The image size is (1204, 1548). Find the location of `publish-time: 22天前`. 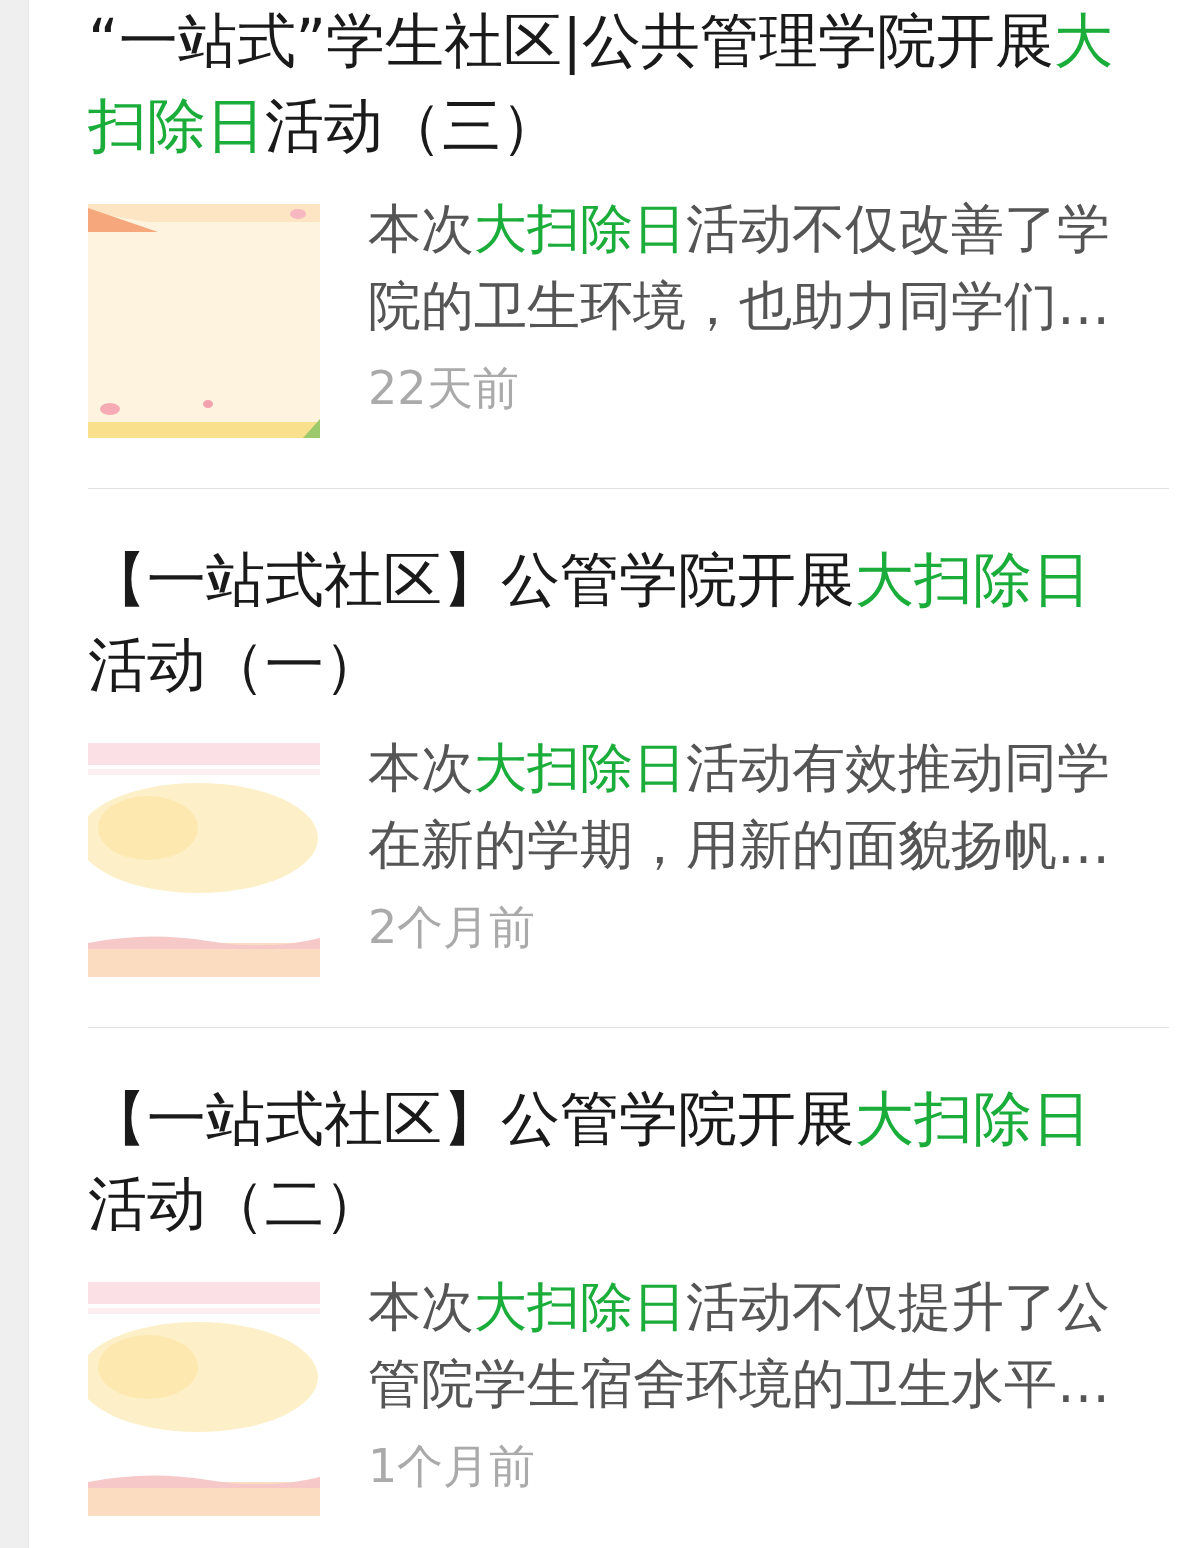

publish-time: 22天前 is located at coordinates (444, 388).